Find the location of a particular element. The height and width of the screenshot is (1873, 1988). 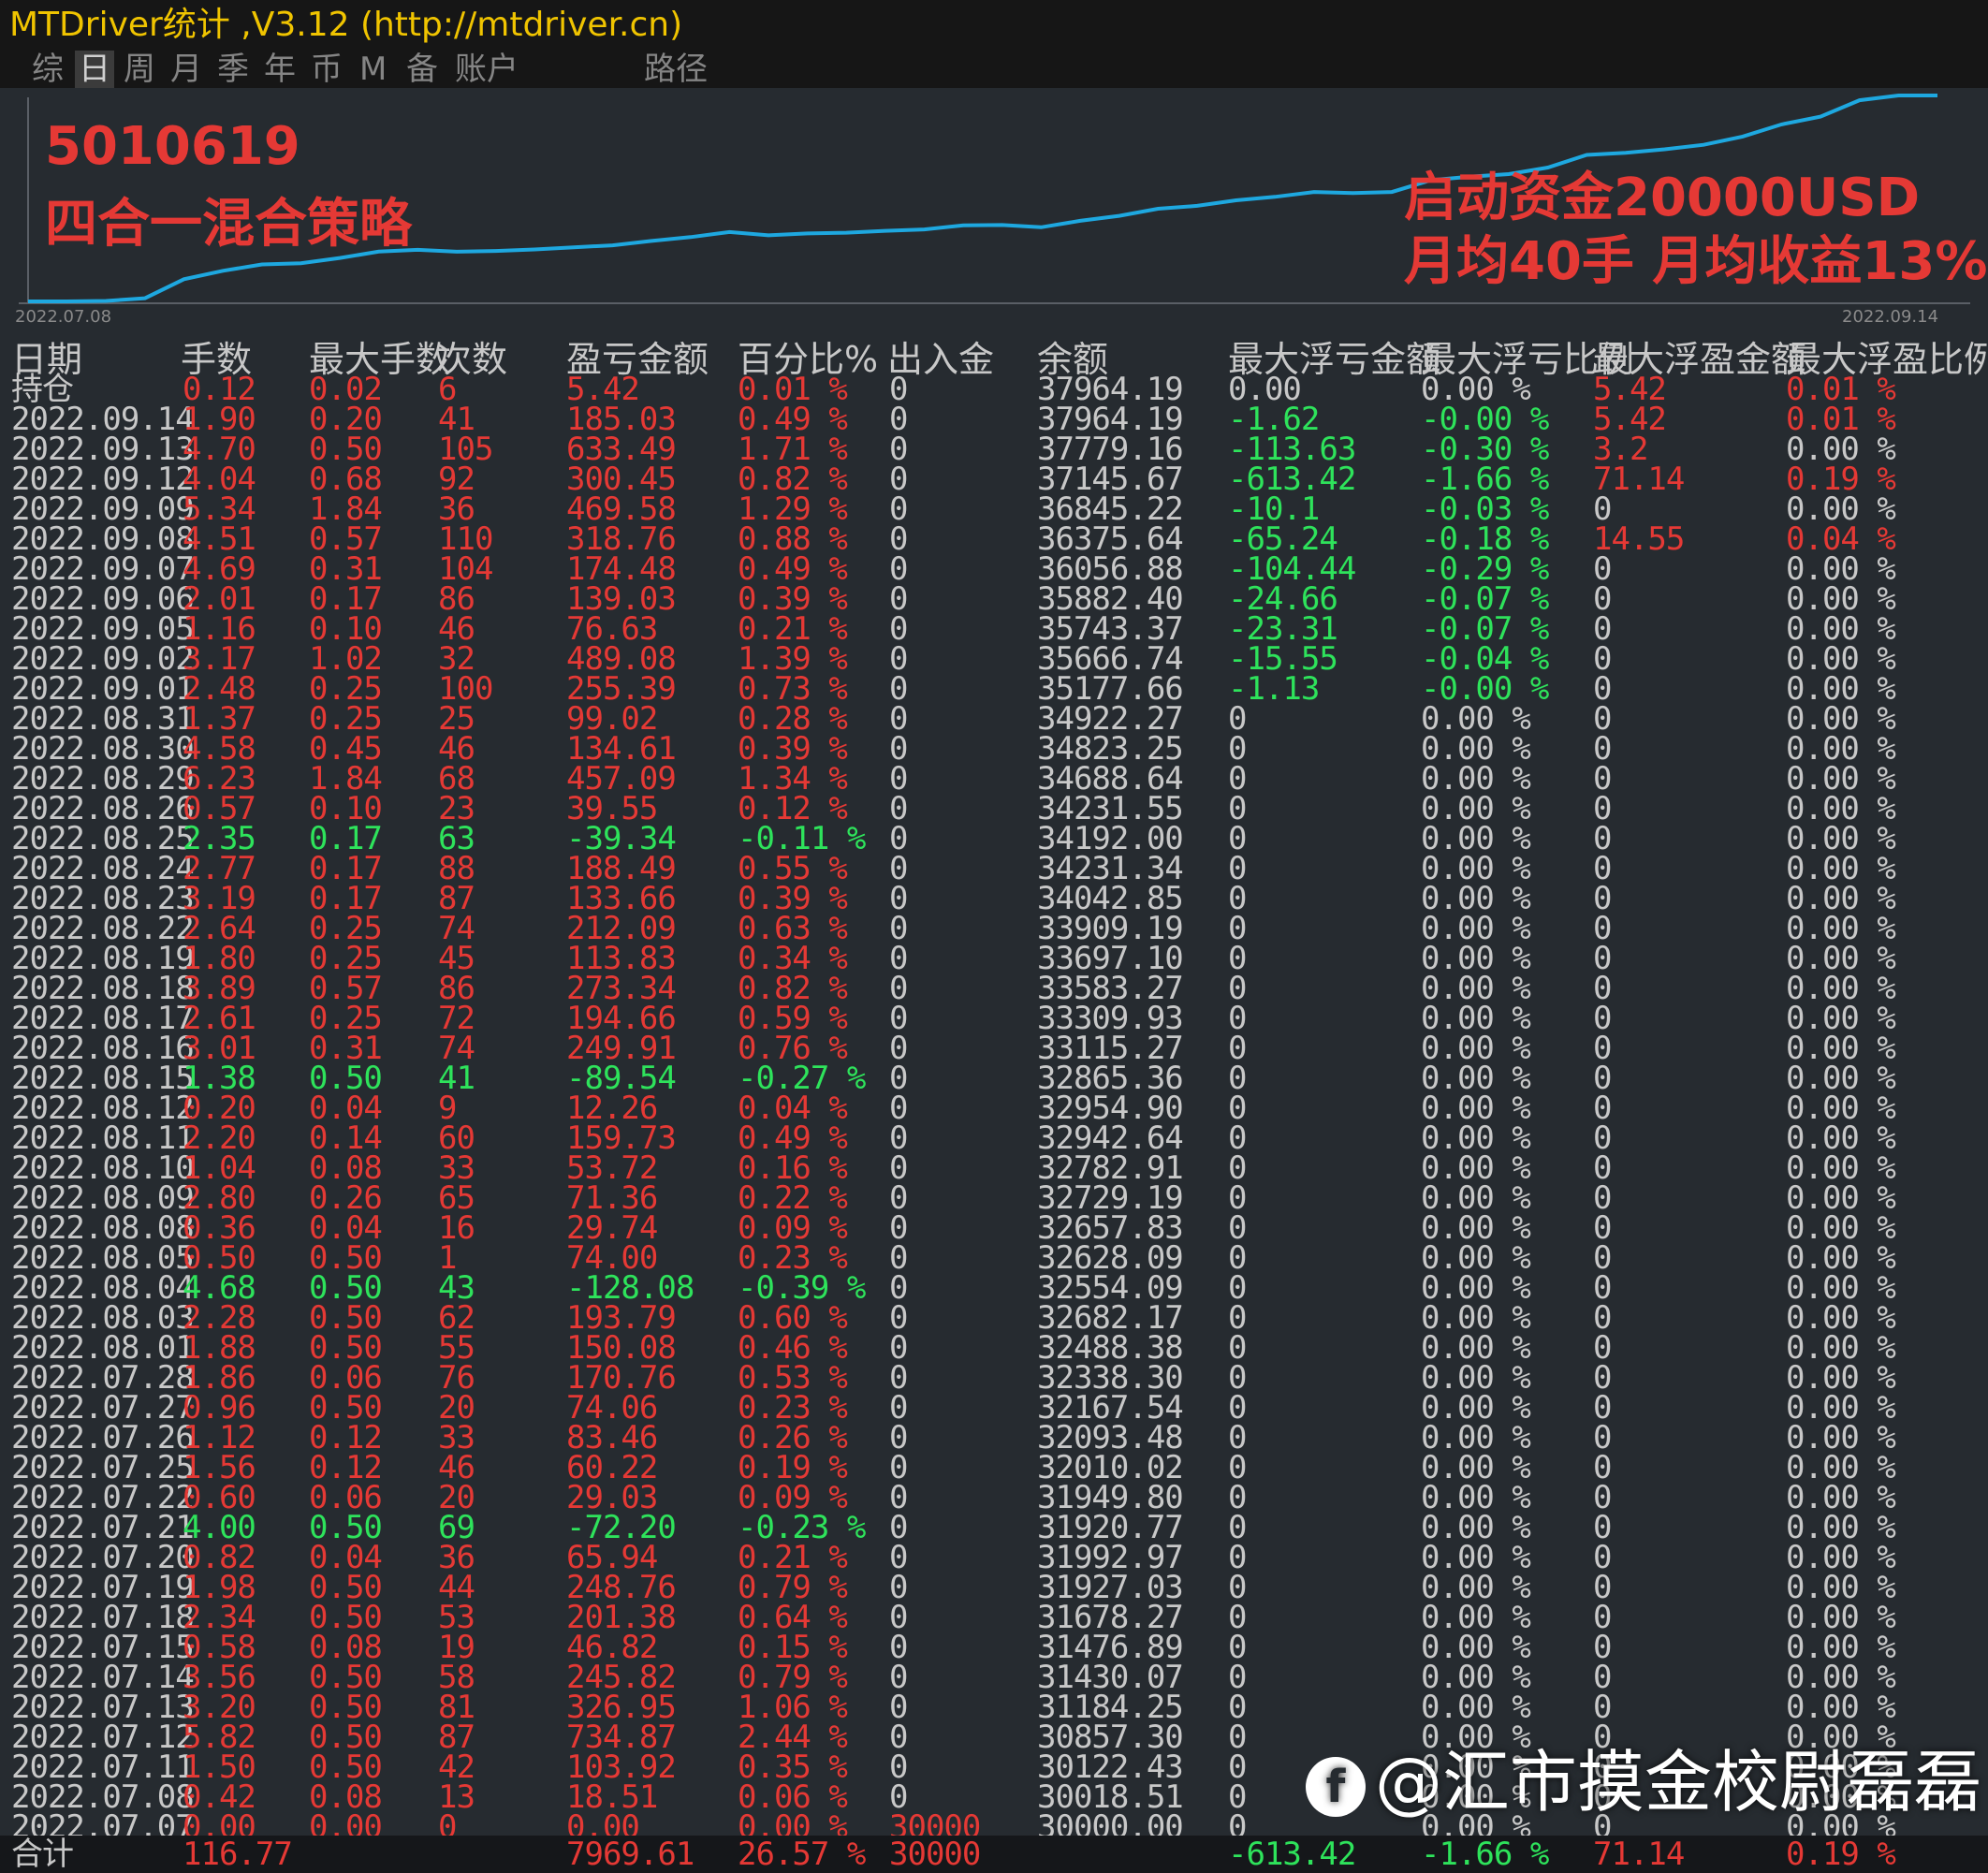

menu-item-monthly: 月 is located at coordinates (186, 69).